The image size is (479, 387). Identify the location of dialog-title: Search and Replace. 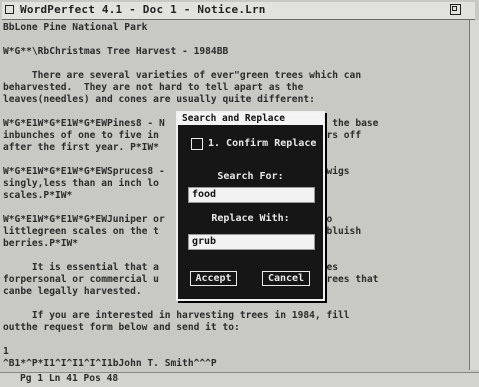
(250, 119).